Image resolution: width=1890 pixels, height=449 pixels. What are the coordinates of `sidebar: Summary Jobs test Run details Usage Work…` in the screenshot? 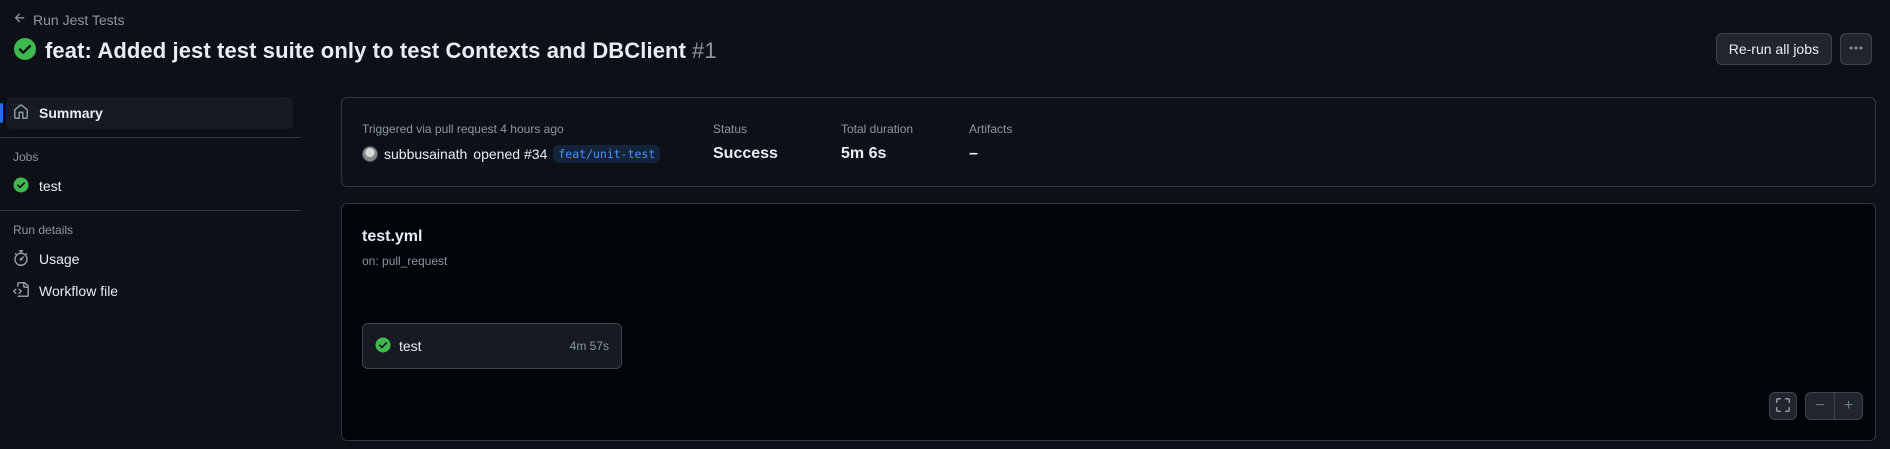 It's located at (150, 202).